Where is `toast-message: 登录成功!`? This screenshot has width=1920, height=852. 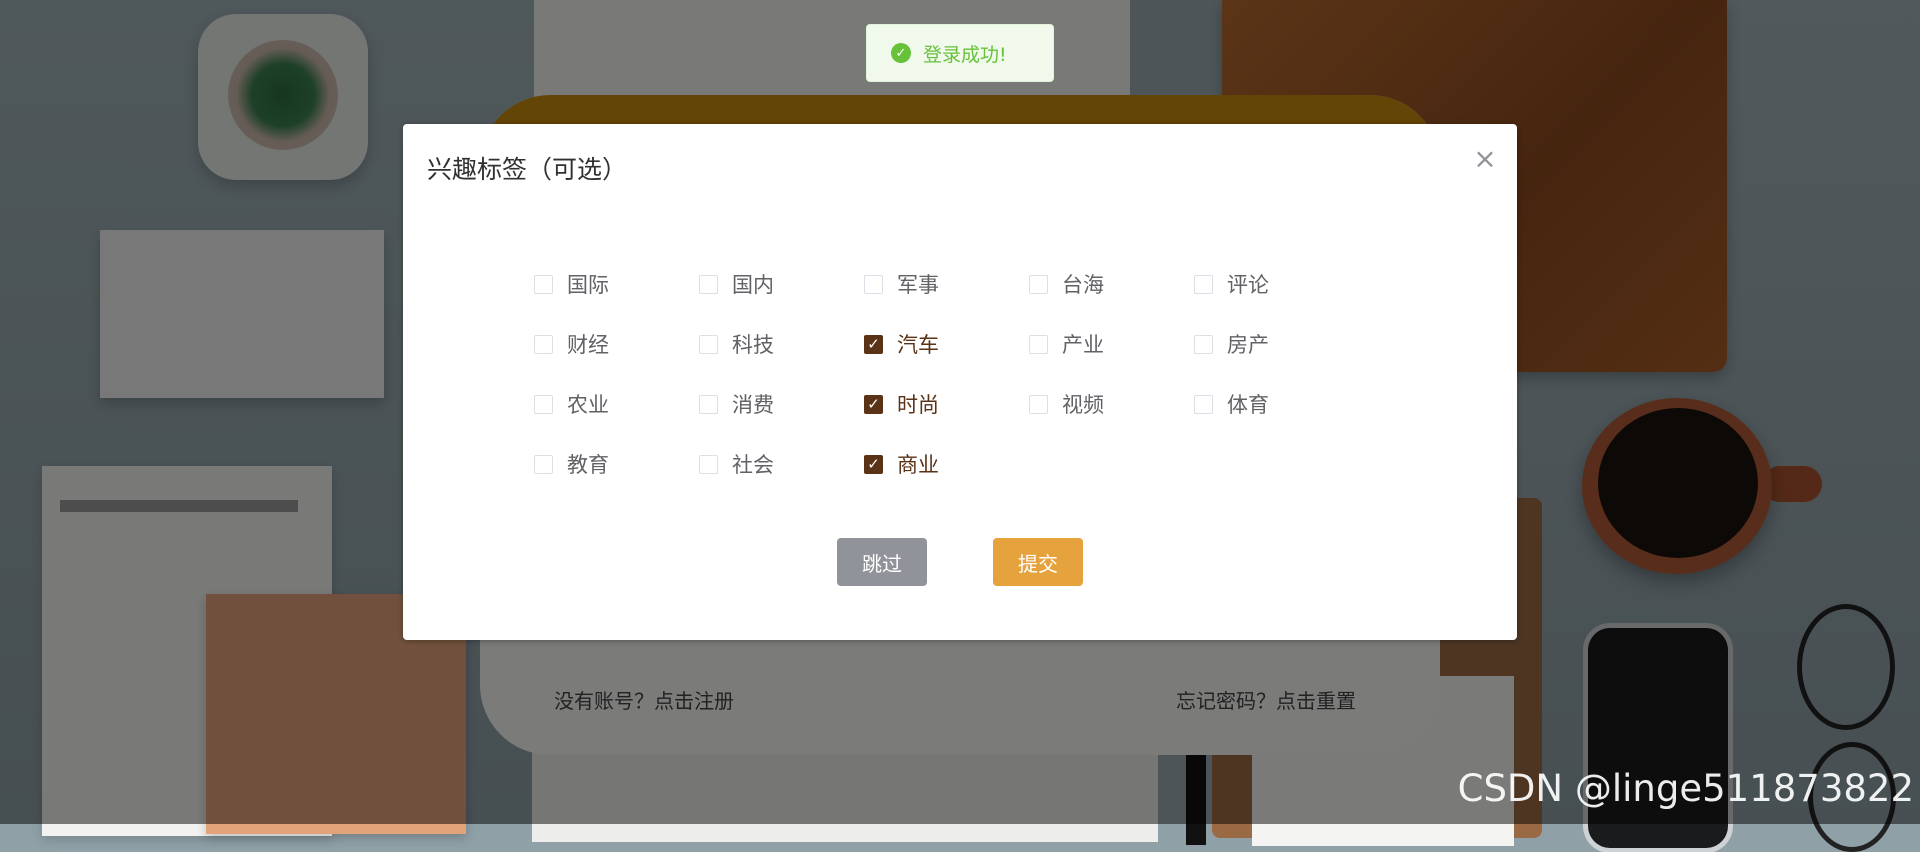 toast-message: 登录成功! is located at coordinates (965, 54).